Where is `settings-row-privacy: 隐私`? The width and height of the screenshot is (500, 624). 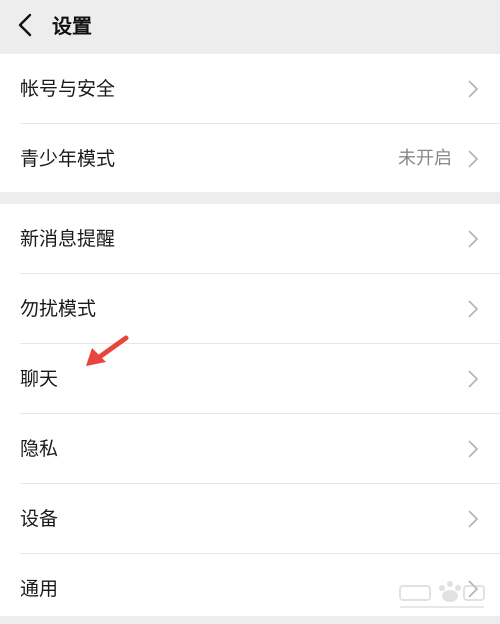
settings-row-privacy: 隐私 is located at coordinates (250, 449).